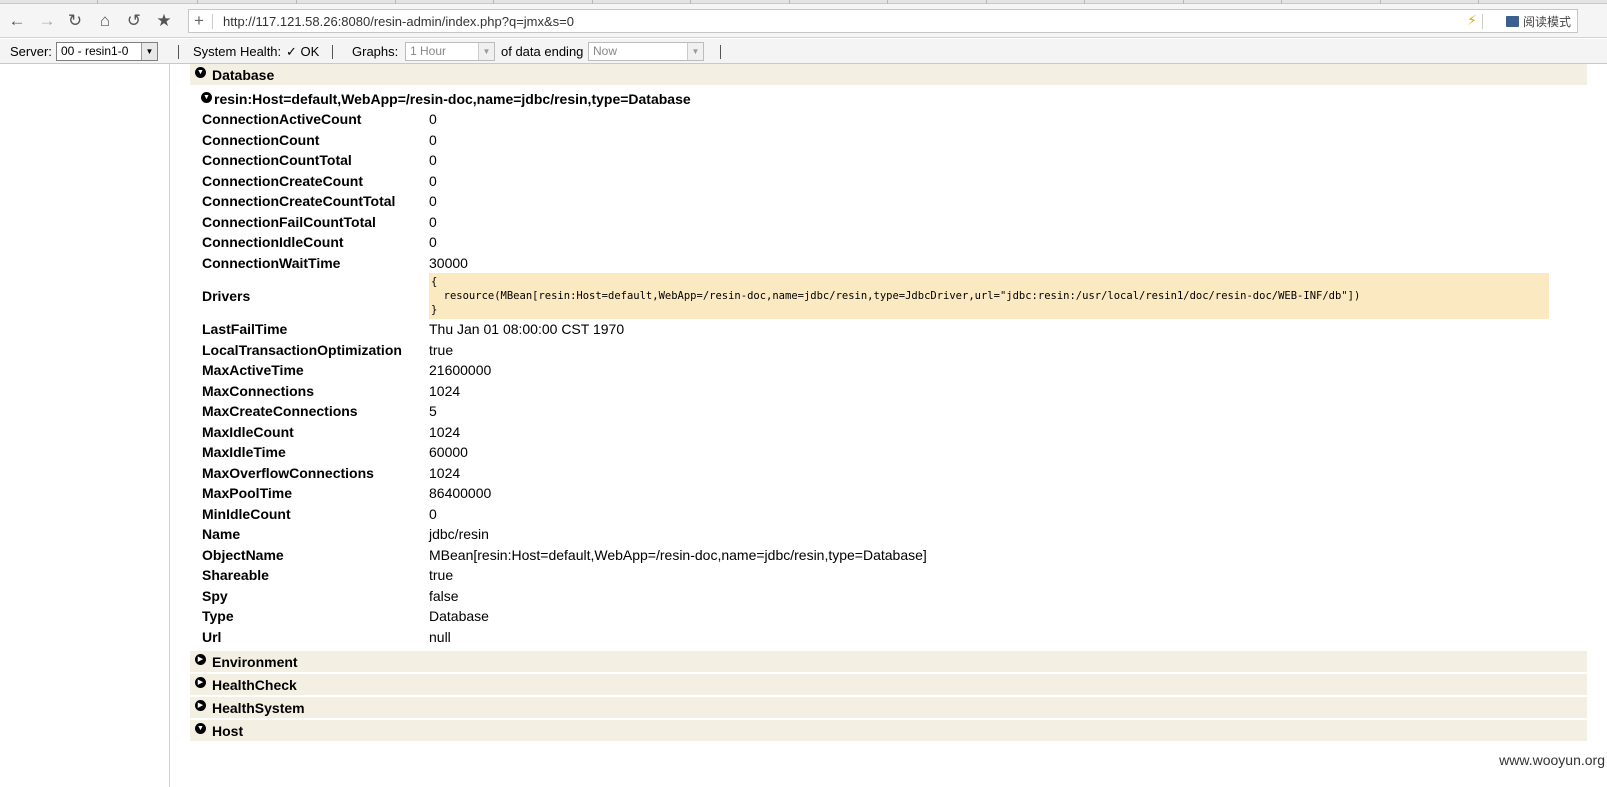 This screenshot has width=1607, height=787. What do you see at coordinates (875, 370) in the screenshot?
I see `table-row: MaxActiveTime 21600000` at bounding box center [875, 370].